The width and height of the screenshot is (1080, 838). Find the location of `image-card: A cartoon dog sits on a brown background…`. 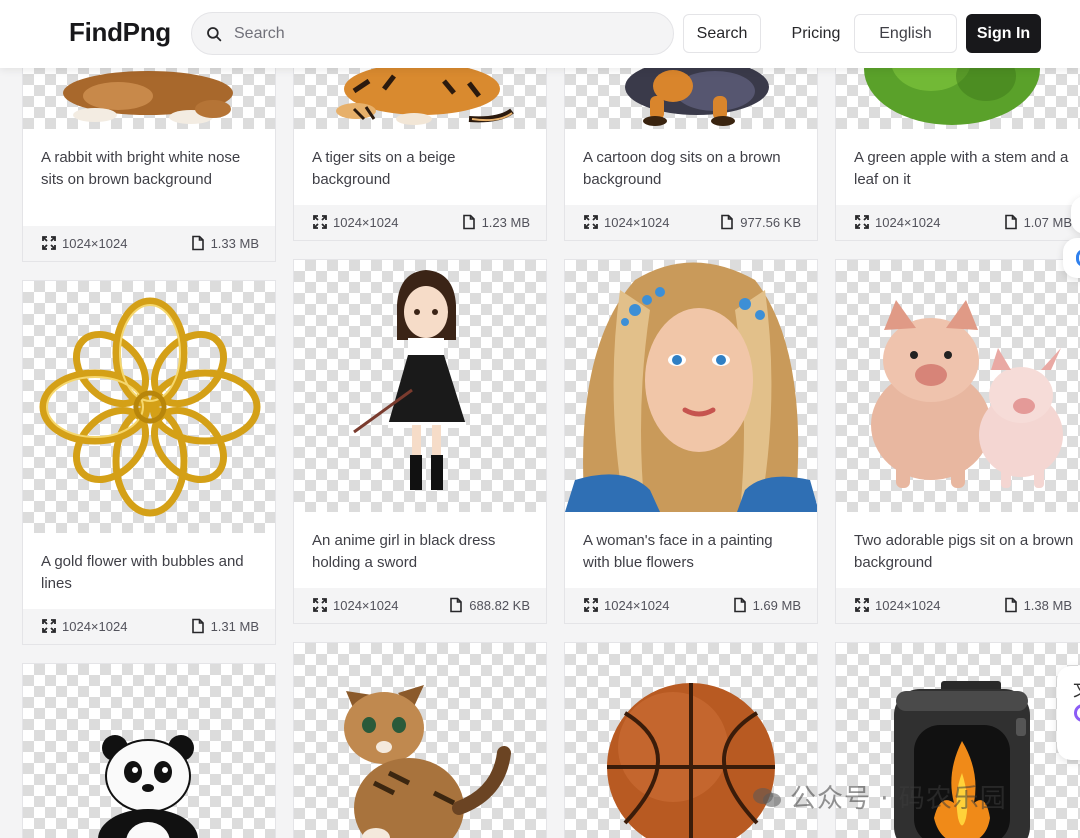

image-card: A cartoon dog sits on a brown background… is located at coordinates (691, 140).